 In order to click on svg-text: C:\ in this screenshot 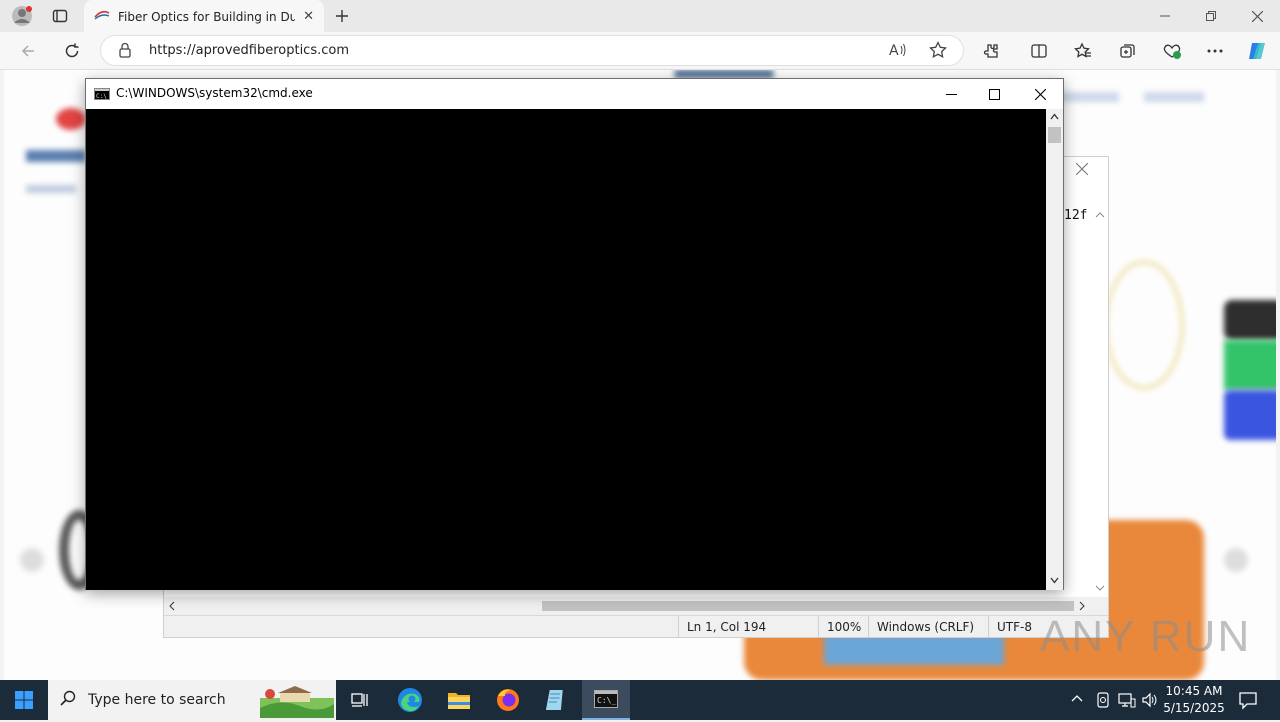, I will do `click(101, 96)`.